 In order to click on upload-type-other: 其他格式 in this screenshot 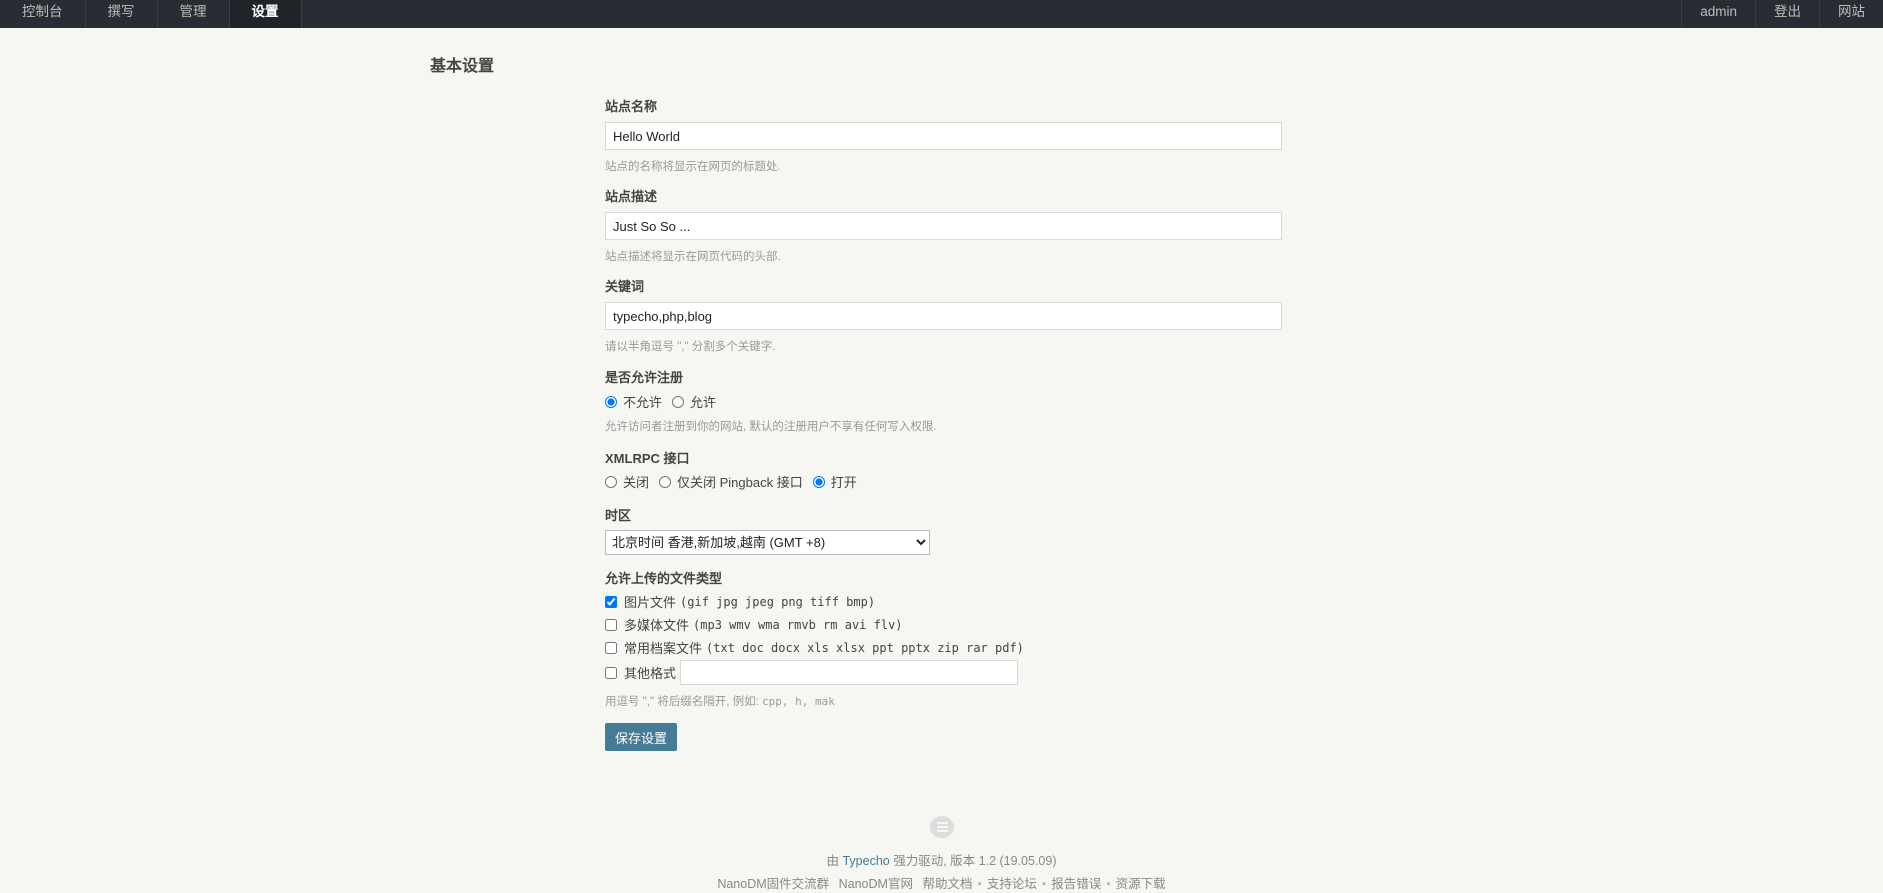, I will do `click(812, 672)`.